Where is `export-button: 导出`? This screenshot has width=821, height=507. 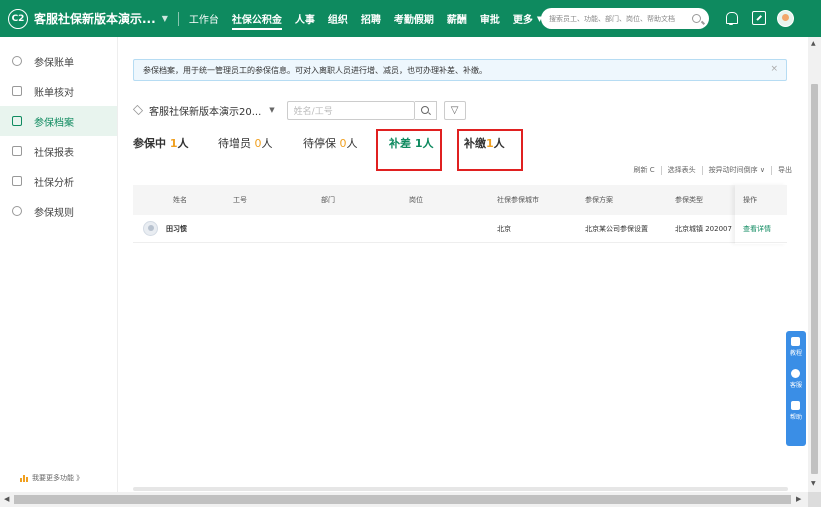
export-button: 导出 is located at coordinates (785, 170).